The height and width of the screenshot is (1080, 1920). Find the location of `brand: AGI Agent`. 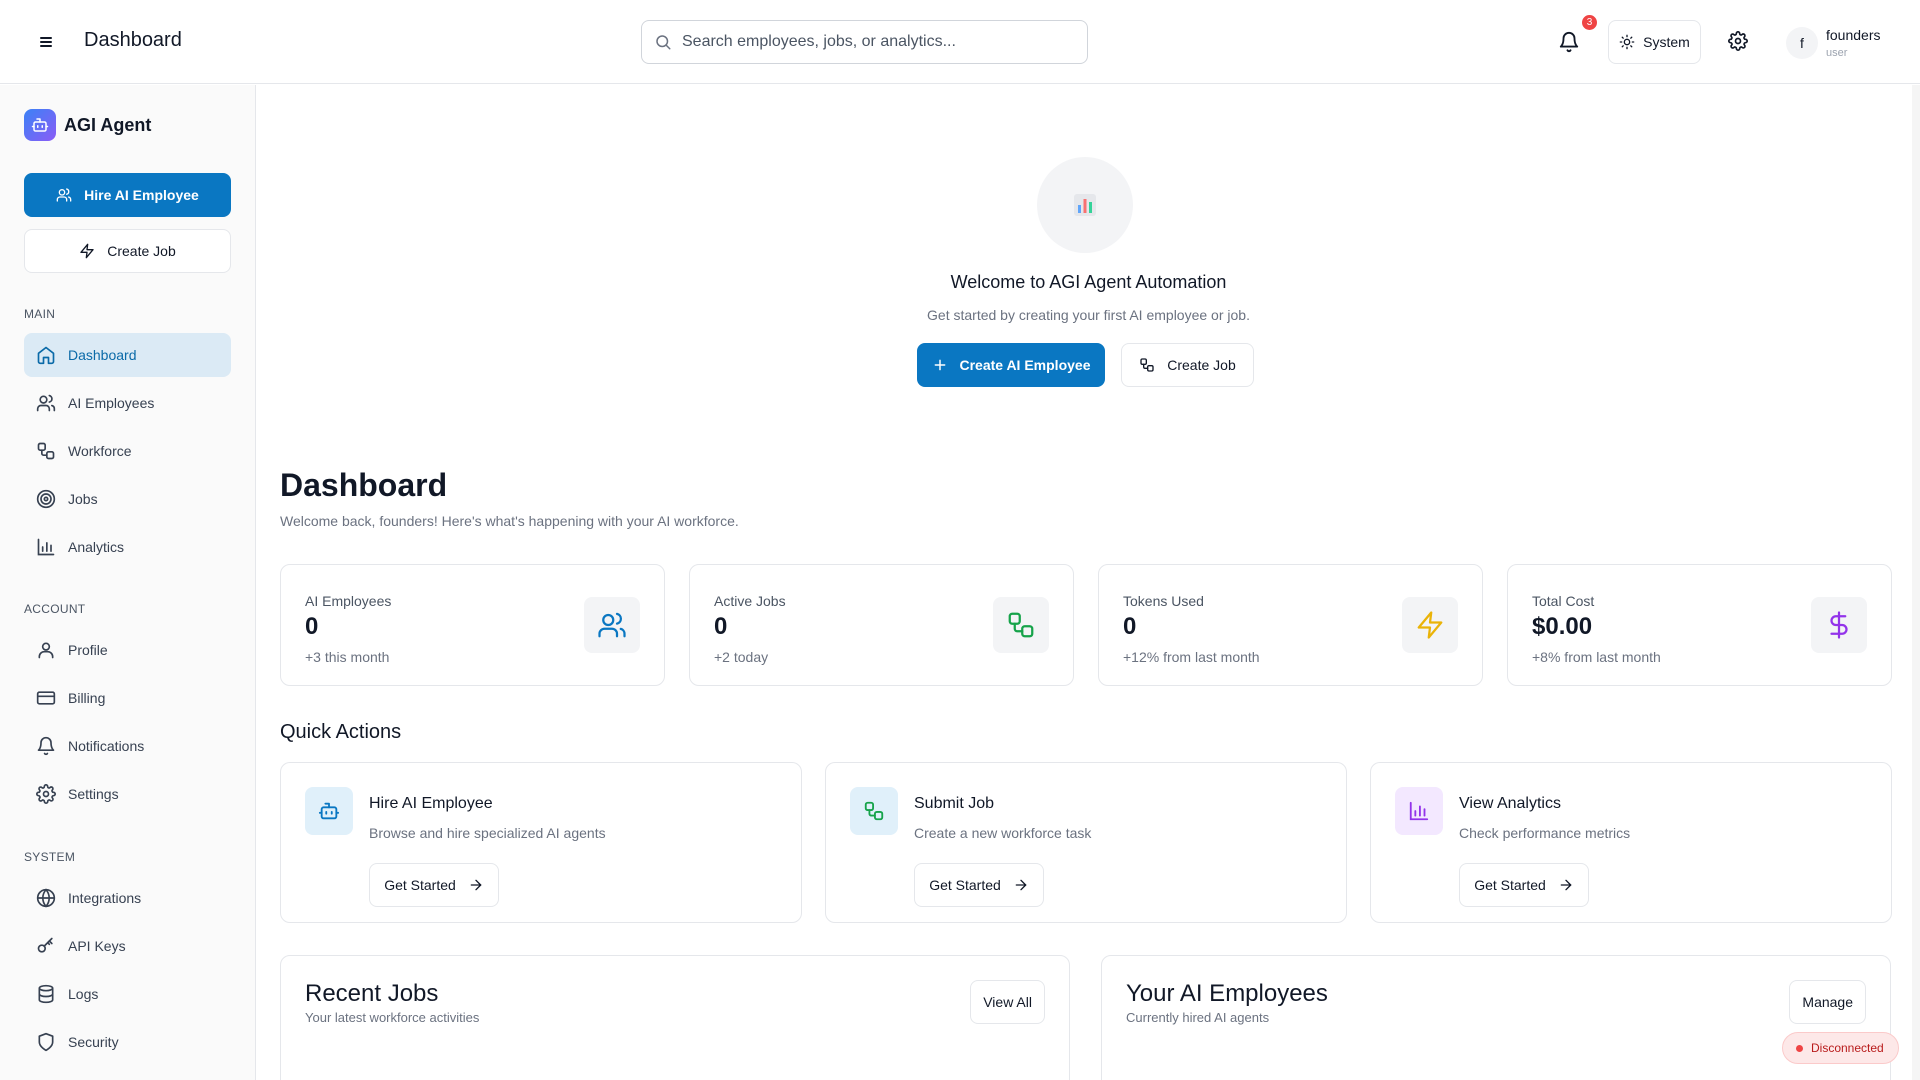

brand: AGI Agent is located at coordinates (87, 125).